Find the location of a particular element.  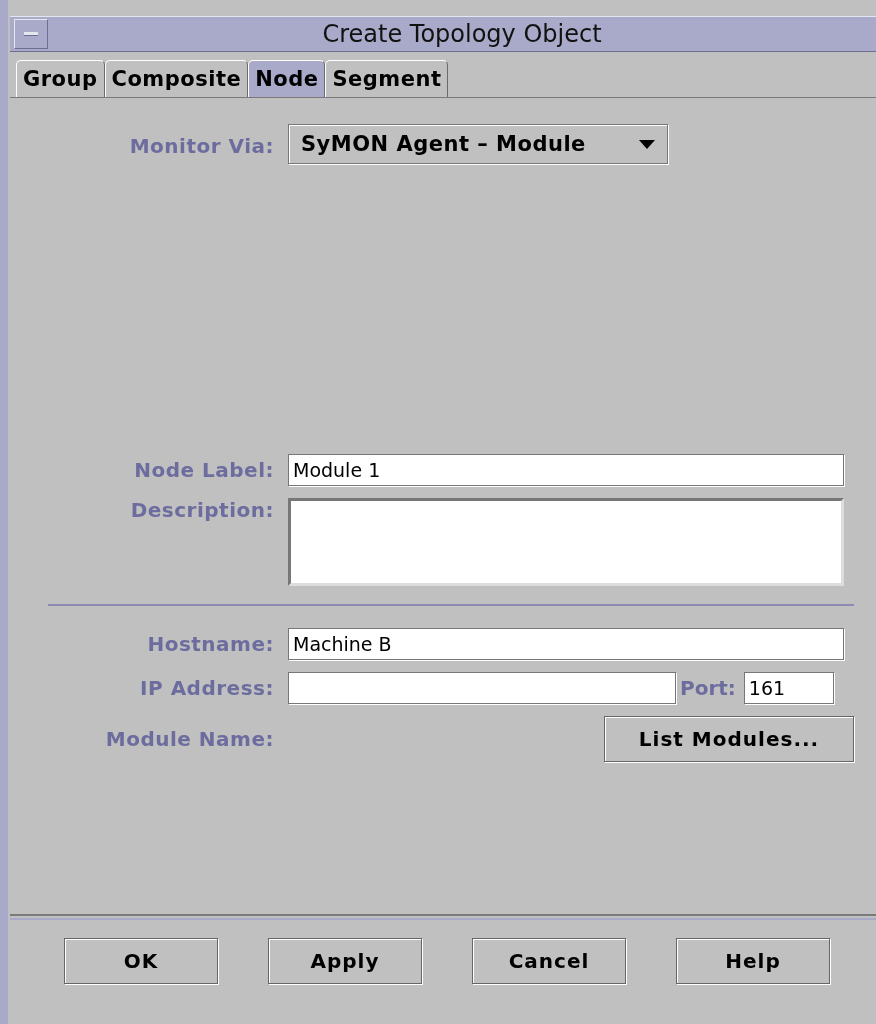

field-label: Description: is located at coordinates (201, 510).